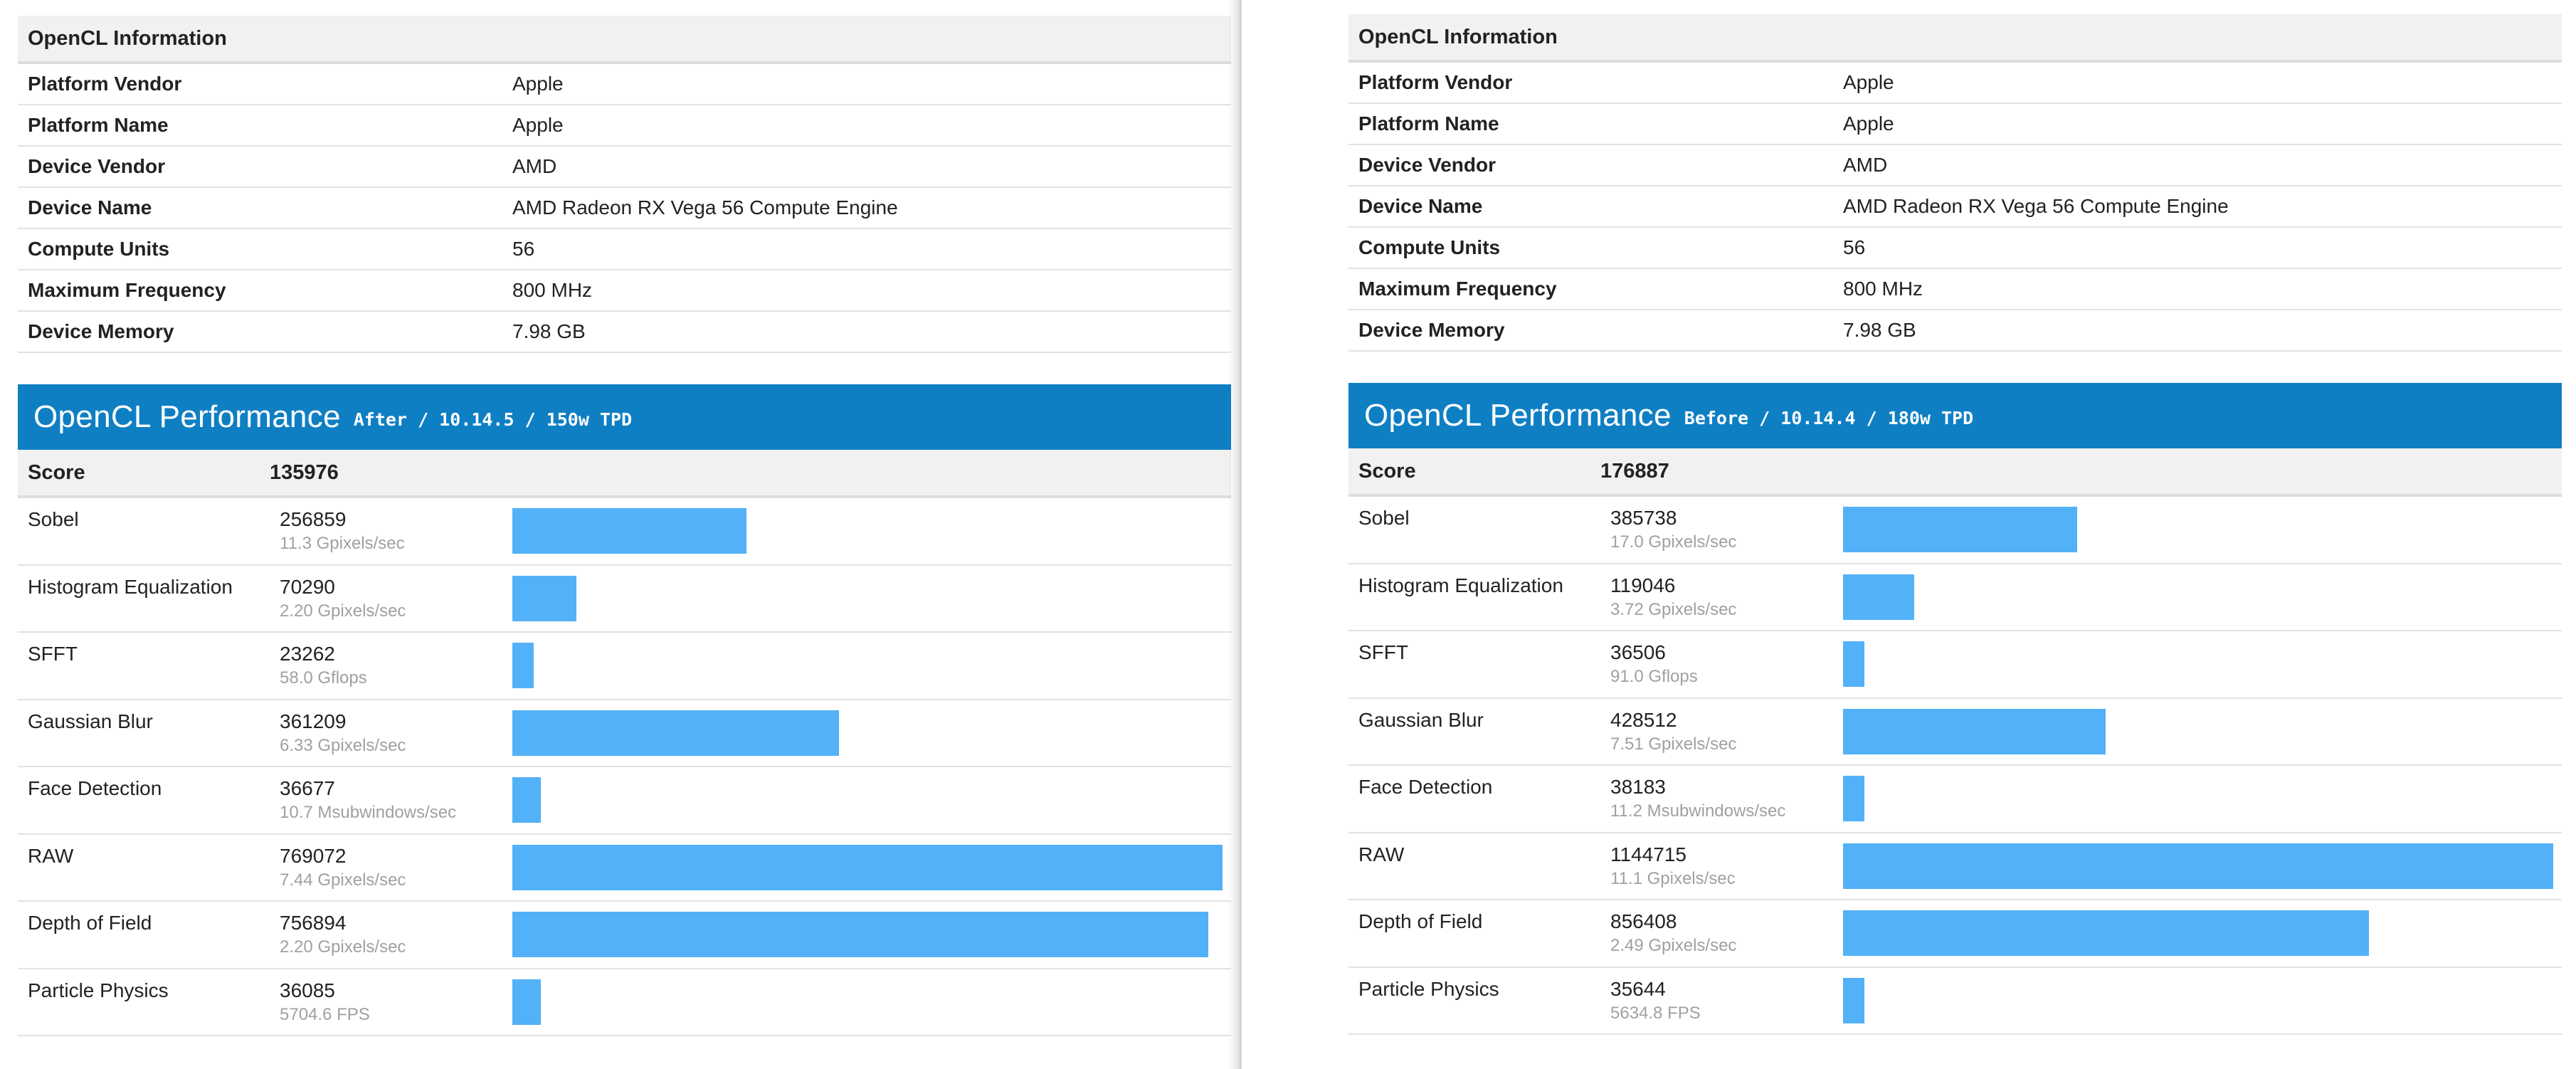 The image size is (2576, 1069). I want to click on test-score: 36085, so click(307, 990).